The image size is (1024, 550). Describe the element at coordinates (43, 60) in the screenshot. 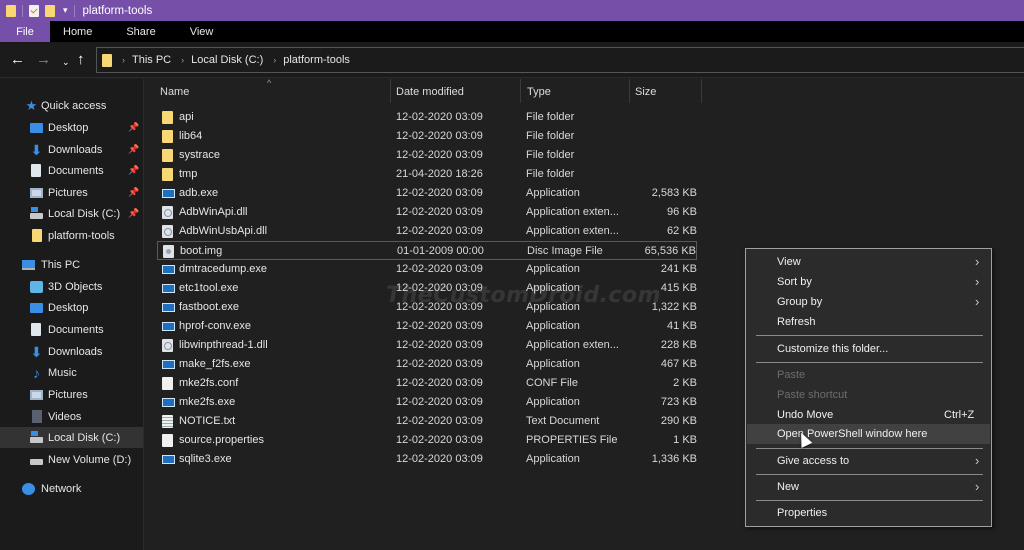

I see `forward-arrow-icon: →` at that location.